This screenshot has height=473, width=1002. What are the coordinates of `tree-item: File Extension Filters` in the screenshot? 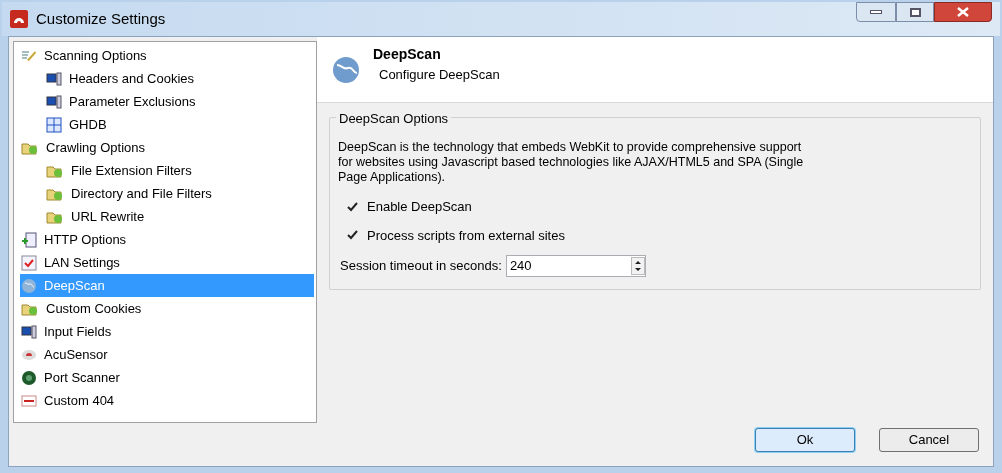 It's located at (167, 170).